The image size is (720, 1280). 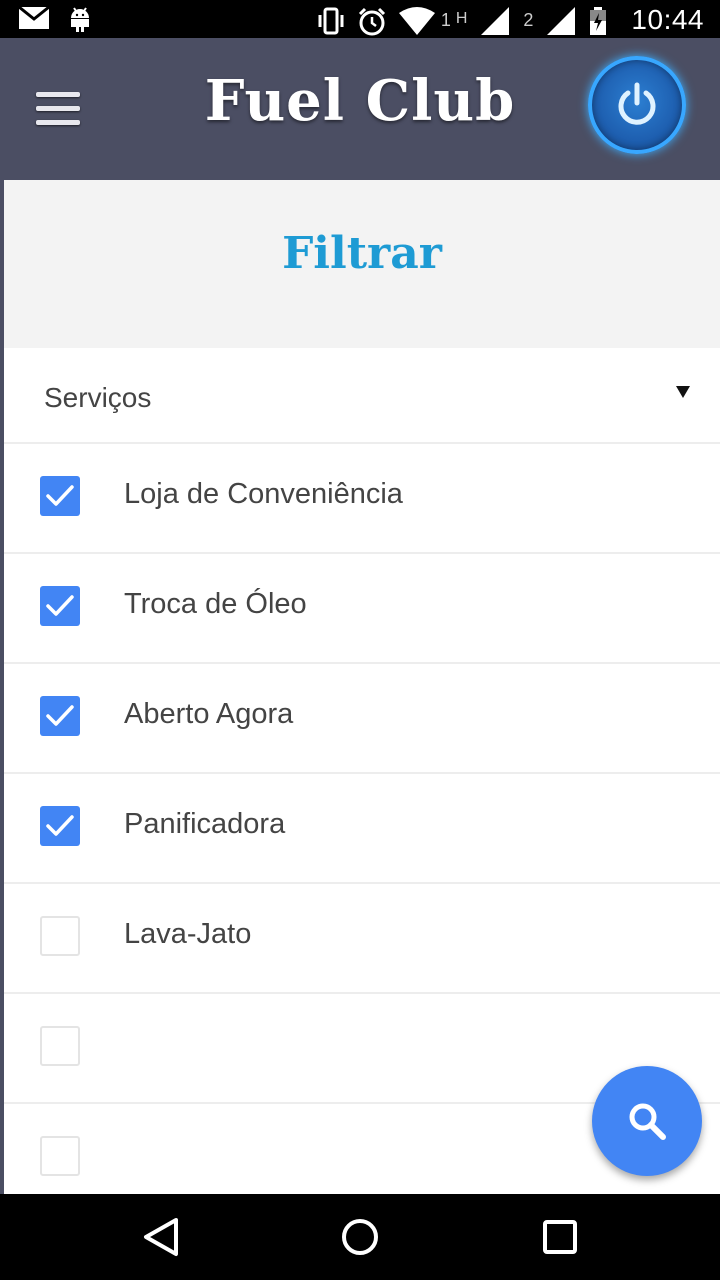 What do you see at coordinates (209, 714) in the screenshot?
I see `filter-option-label: Aberto Agora` at bounding box center [209, 714].